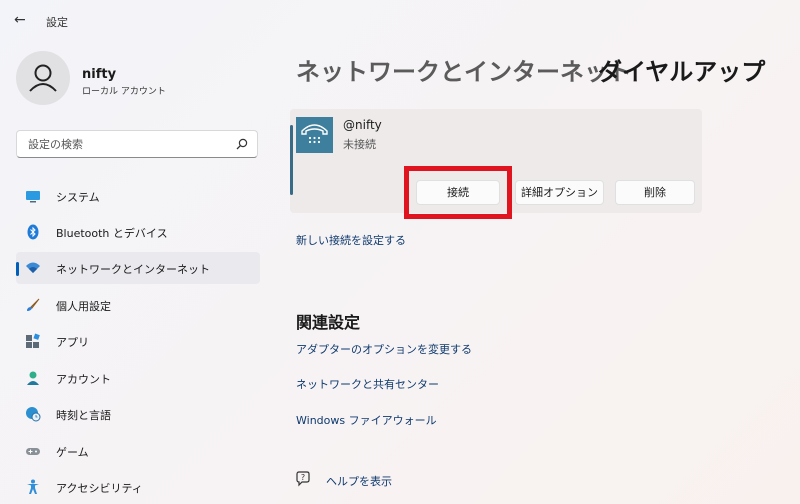 The width and height of the screenshot is (800, 504). I want to click on dialup-connection-icon, so click(314, 135).